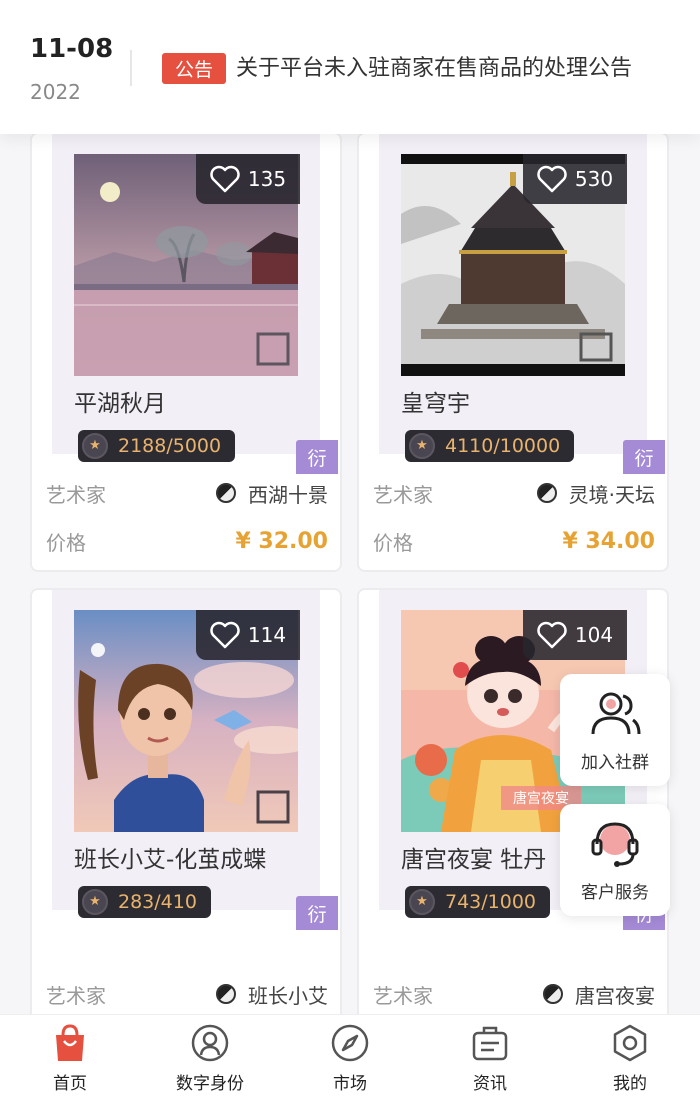 The width and height of the screenshot is (700, 1101). I want to click on like-count: 104, so click(575, 635).